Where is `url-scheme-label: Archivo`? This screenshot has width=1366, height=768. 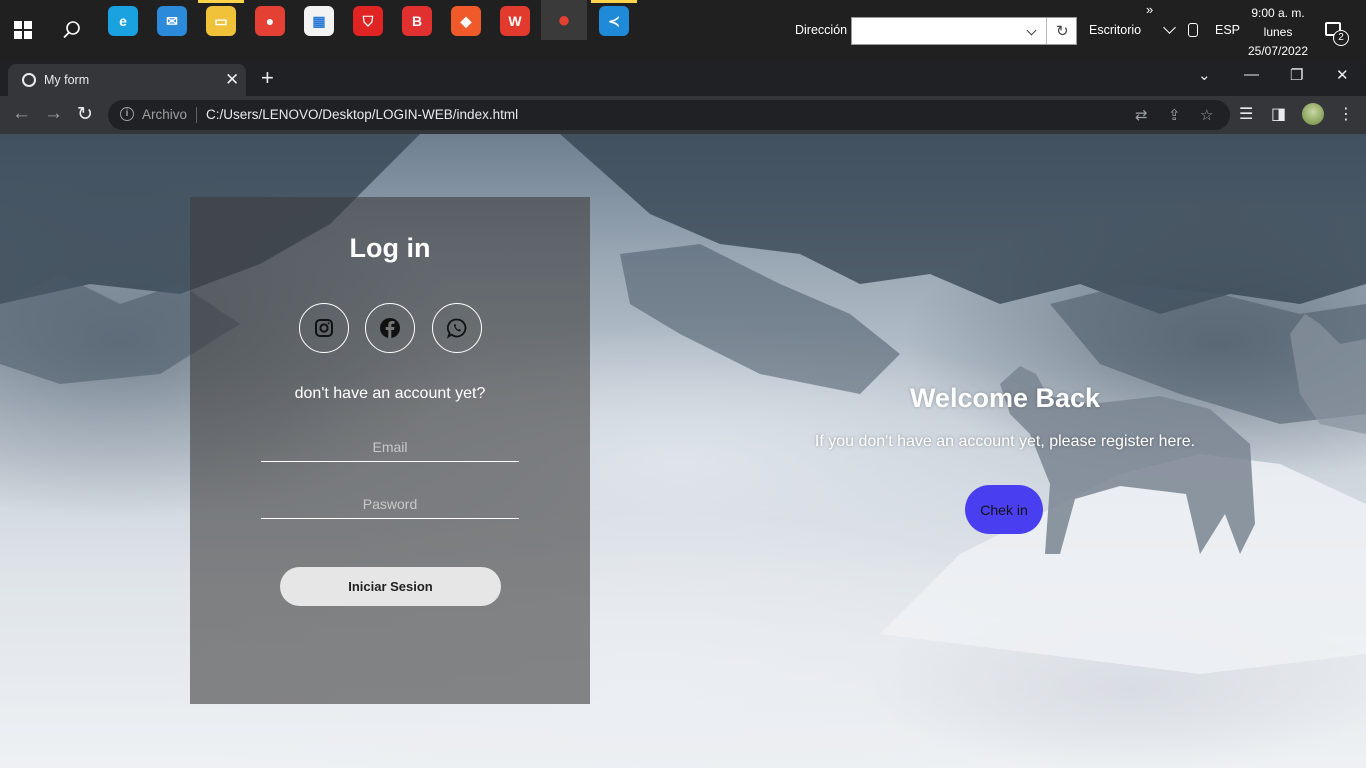 url-scheme-label: Archivo is located at coordinates (165, 114).